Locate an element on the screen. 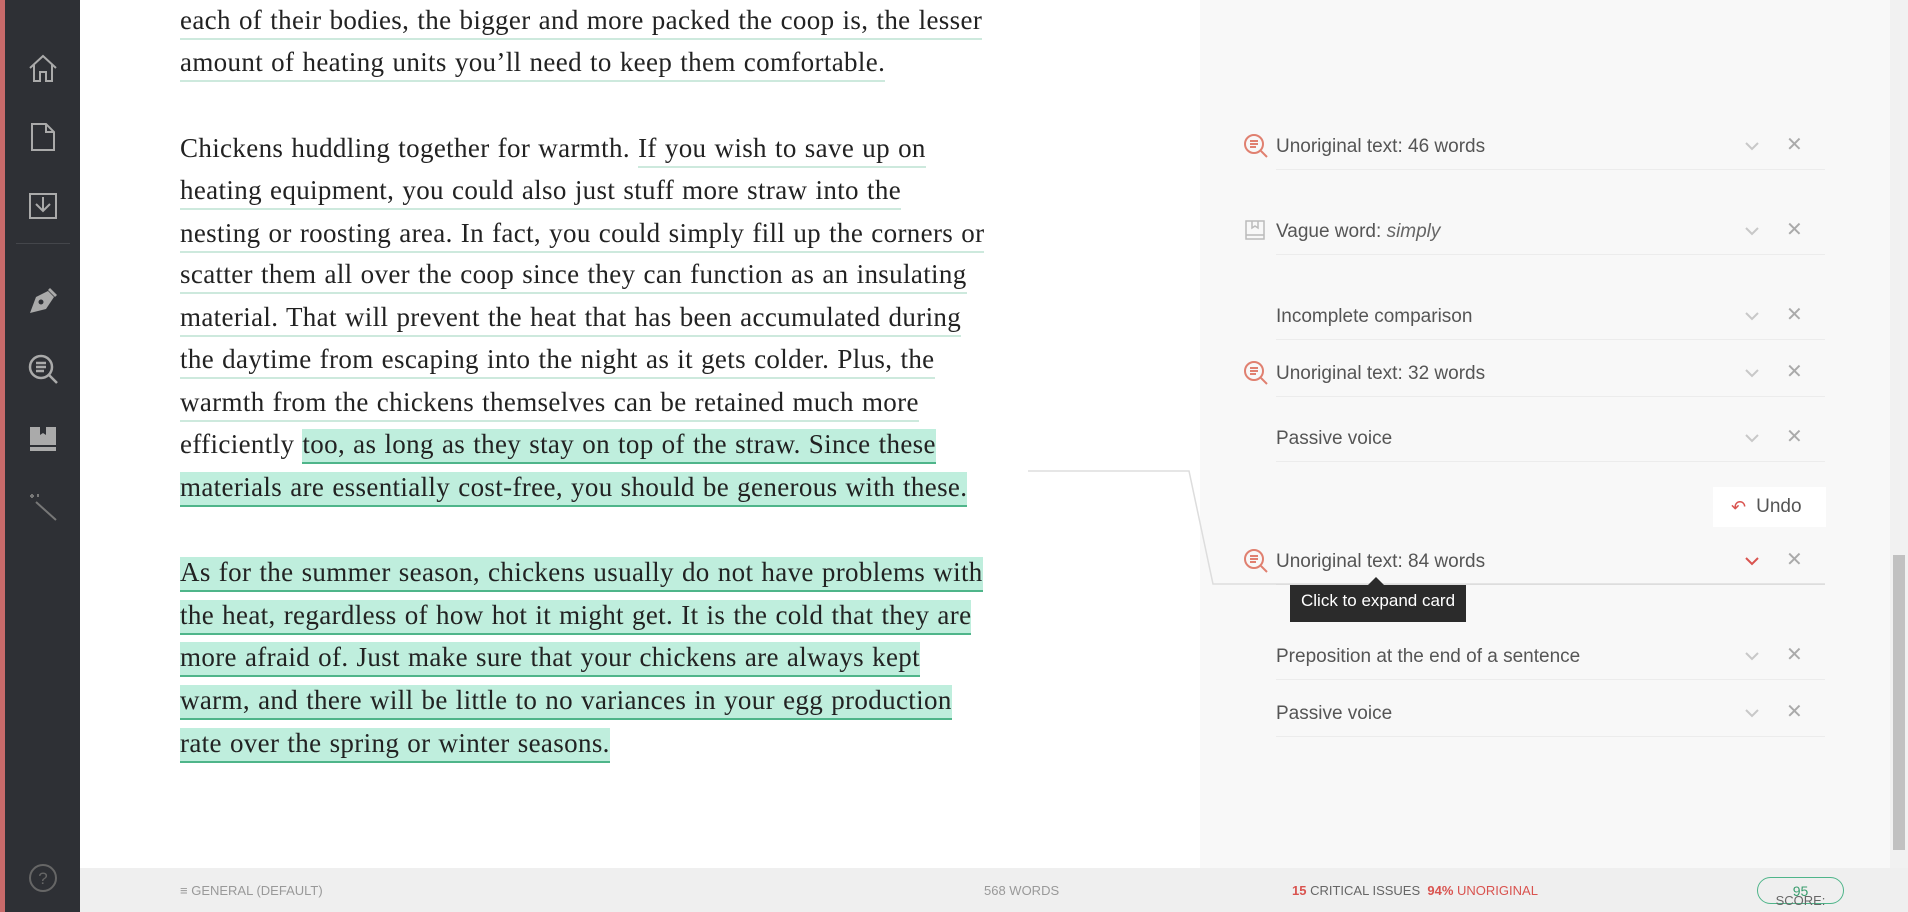 This screenshot has width=1908, height=912. card-title: Incomplete comparison is located at coordinates (1374, 317).